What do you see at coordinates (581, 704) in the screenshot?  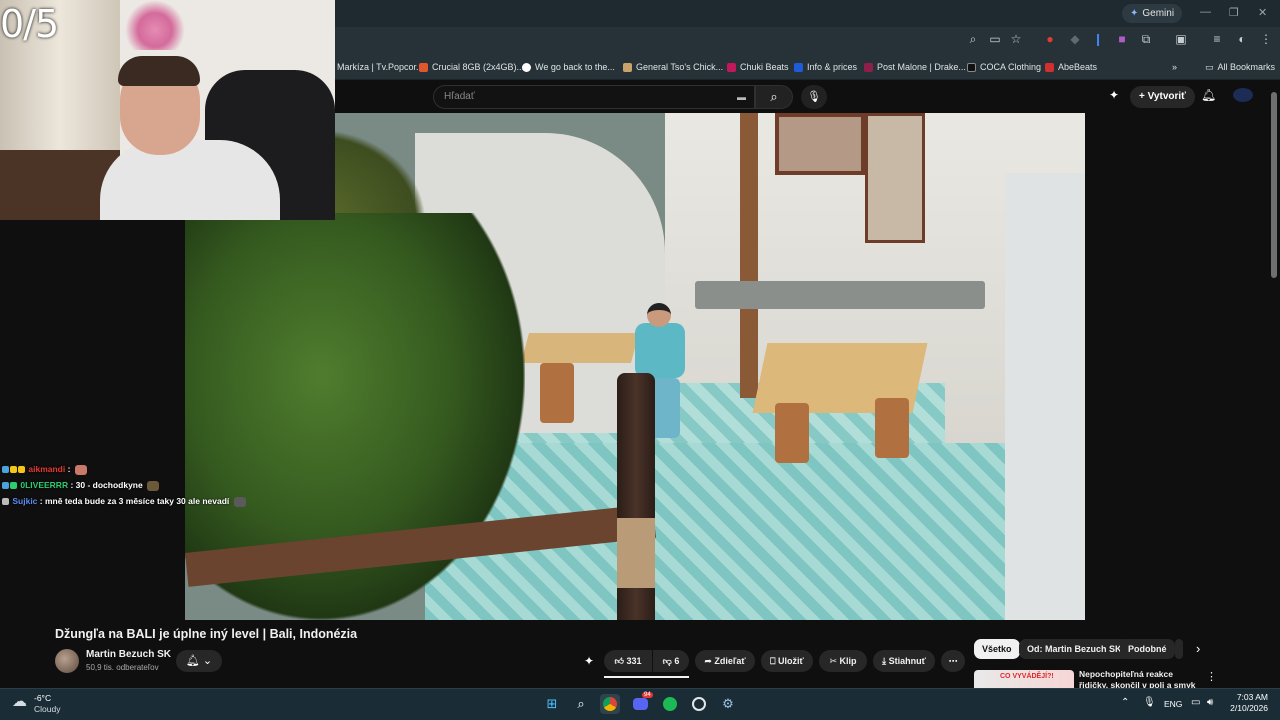 I see `search-icon: ⌕` at bounding box center [581, 704].